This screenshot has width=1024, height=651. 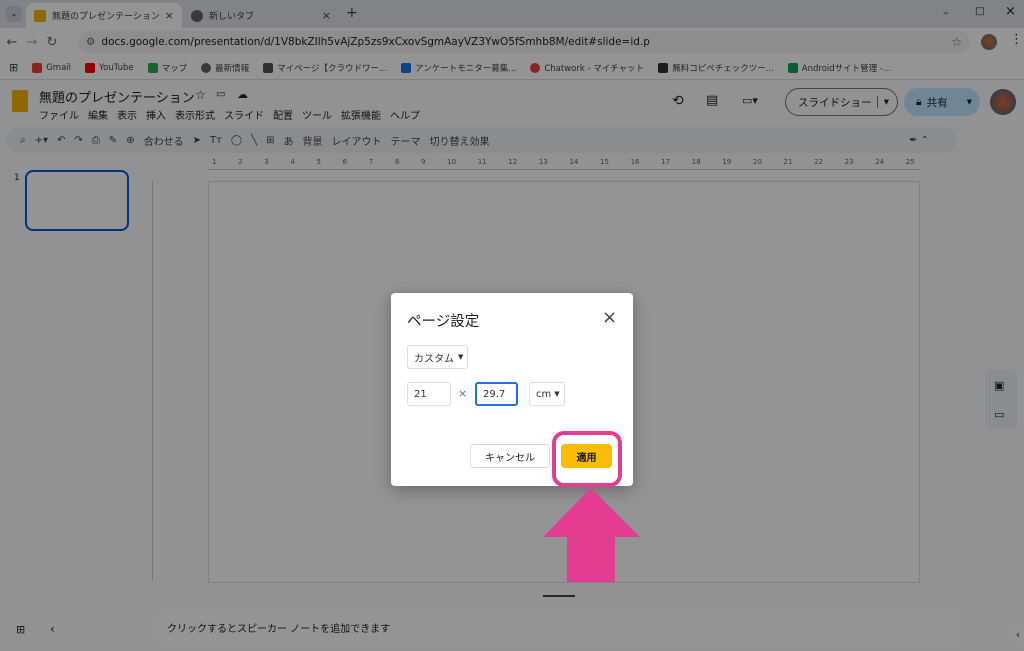 I want to click on highlight-ring, so click(x=587, y=459).